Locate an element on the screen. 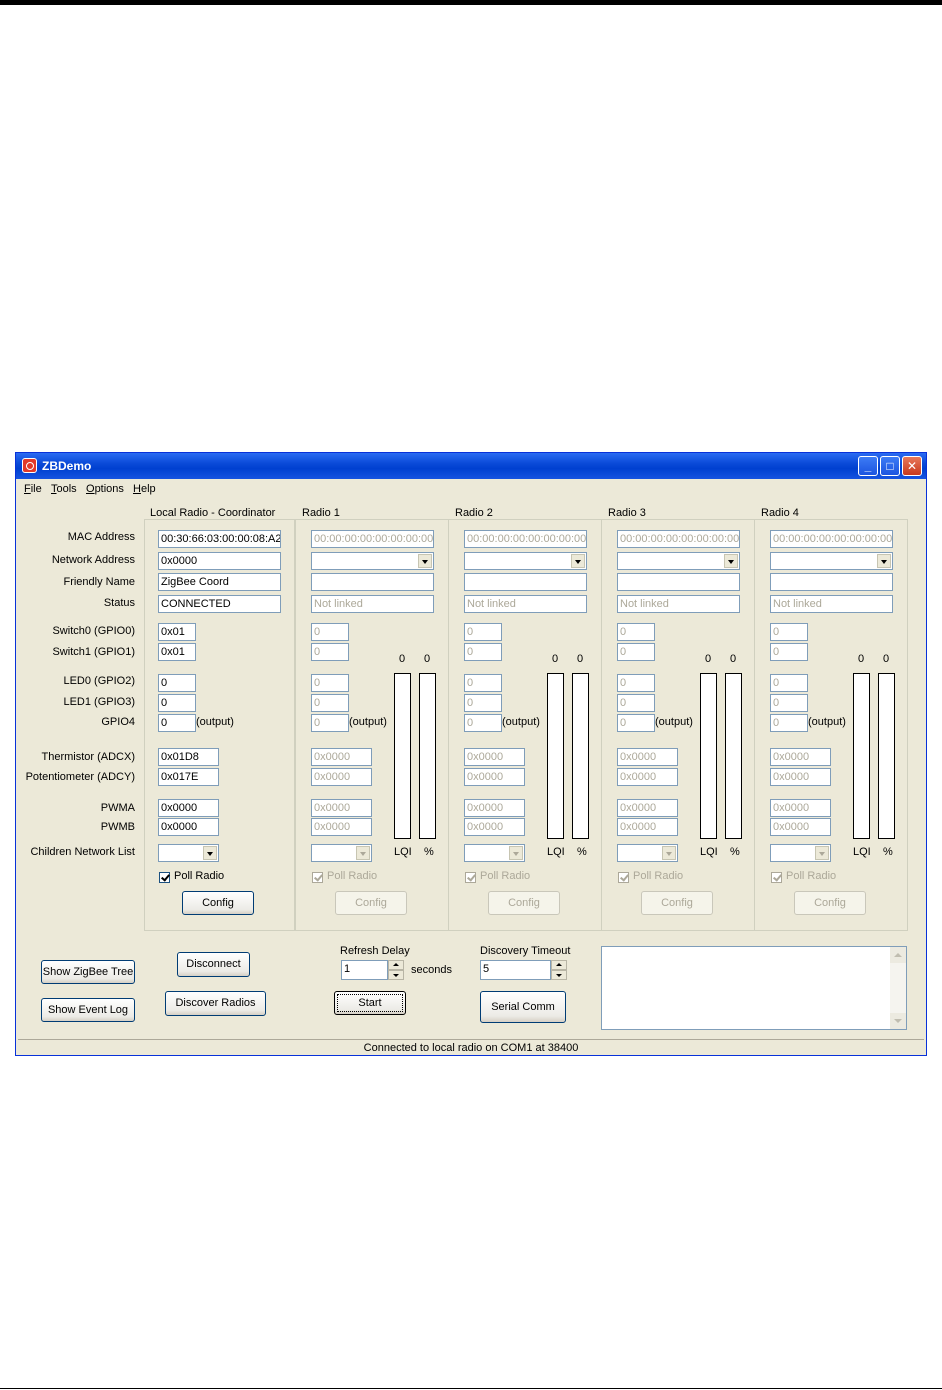 Image resolution: width=942 pixels, height=1390 pixels. scroll-up-icon is located at coordinates (898, 955).